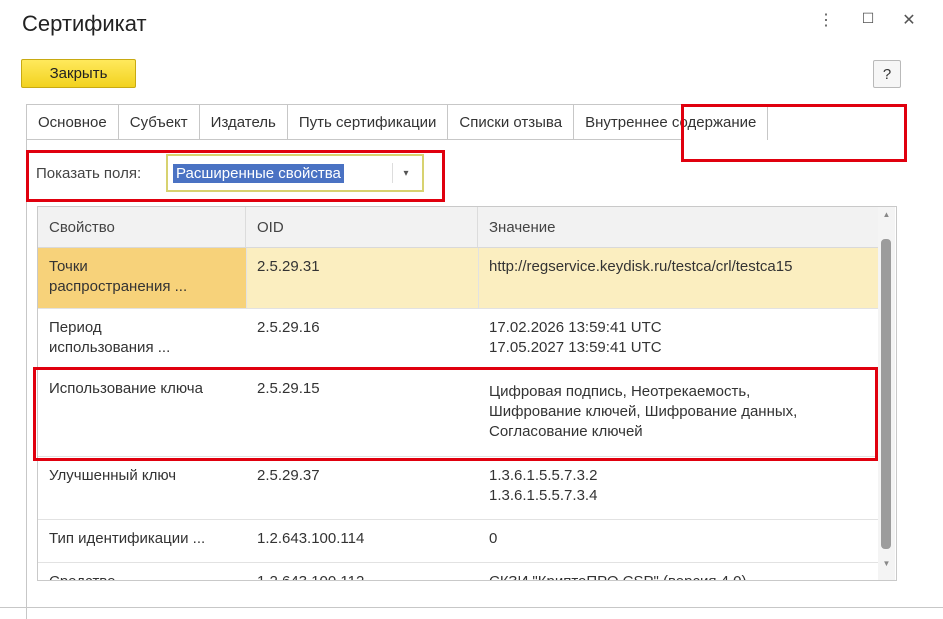  Describe the element at coordinates (678, 571) in the screenshot. I see `cell-value: СКЗИ "КриптоПРО CSP" (версия 4.0)` at that location.